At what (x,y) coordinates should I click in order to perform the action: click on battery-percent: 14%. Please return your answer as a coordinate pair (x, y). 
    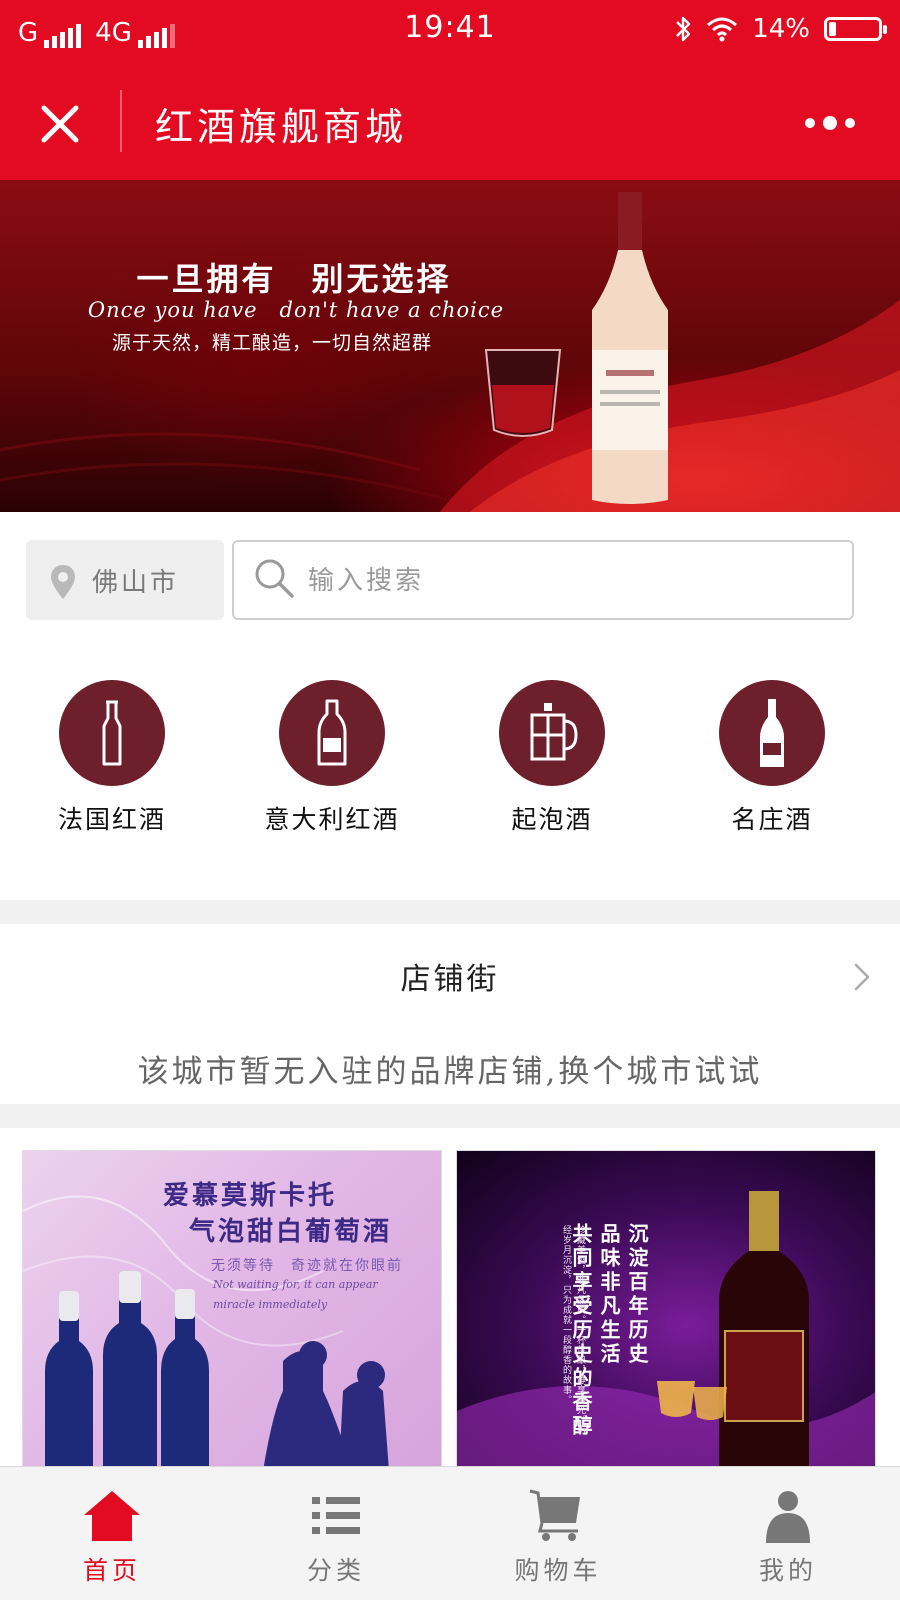
    Looking at the image, I should click on (781, 29).